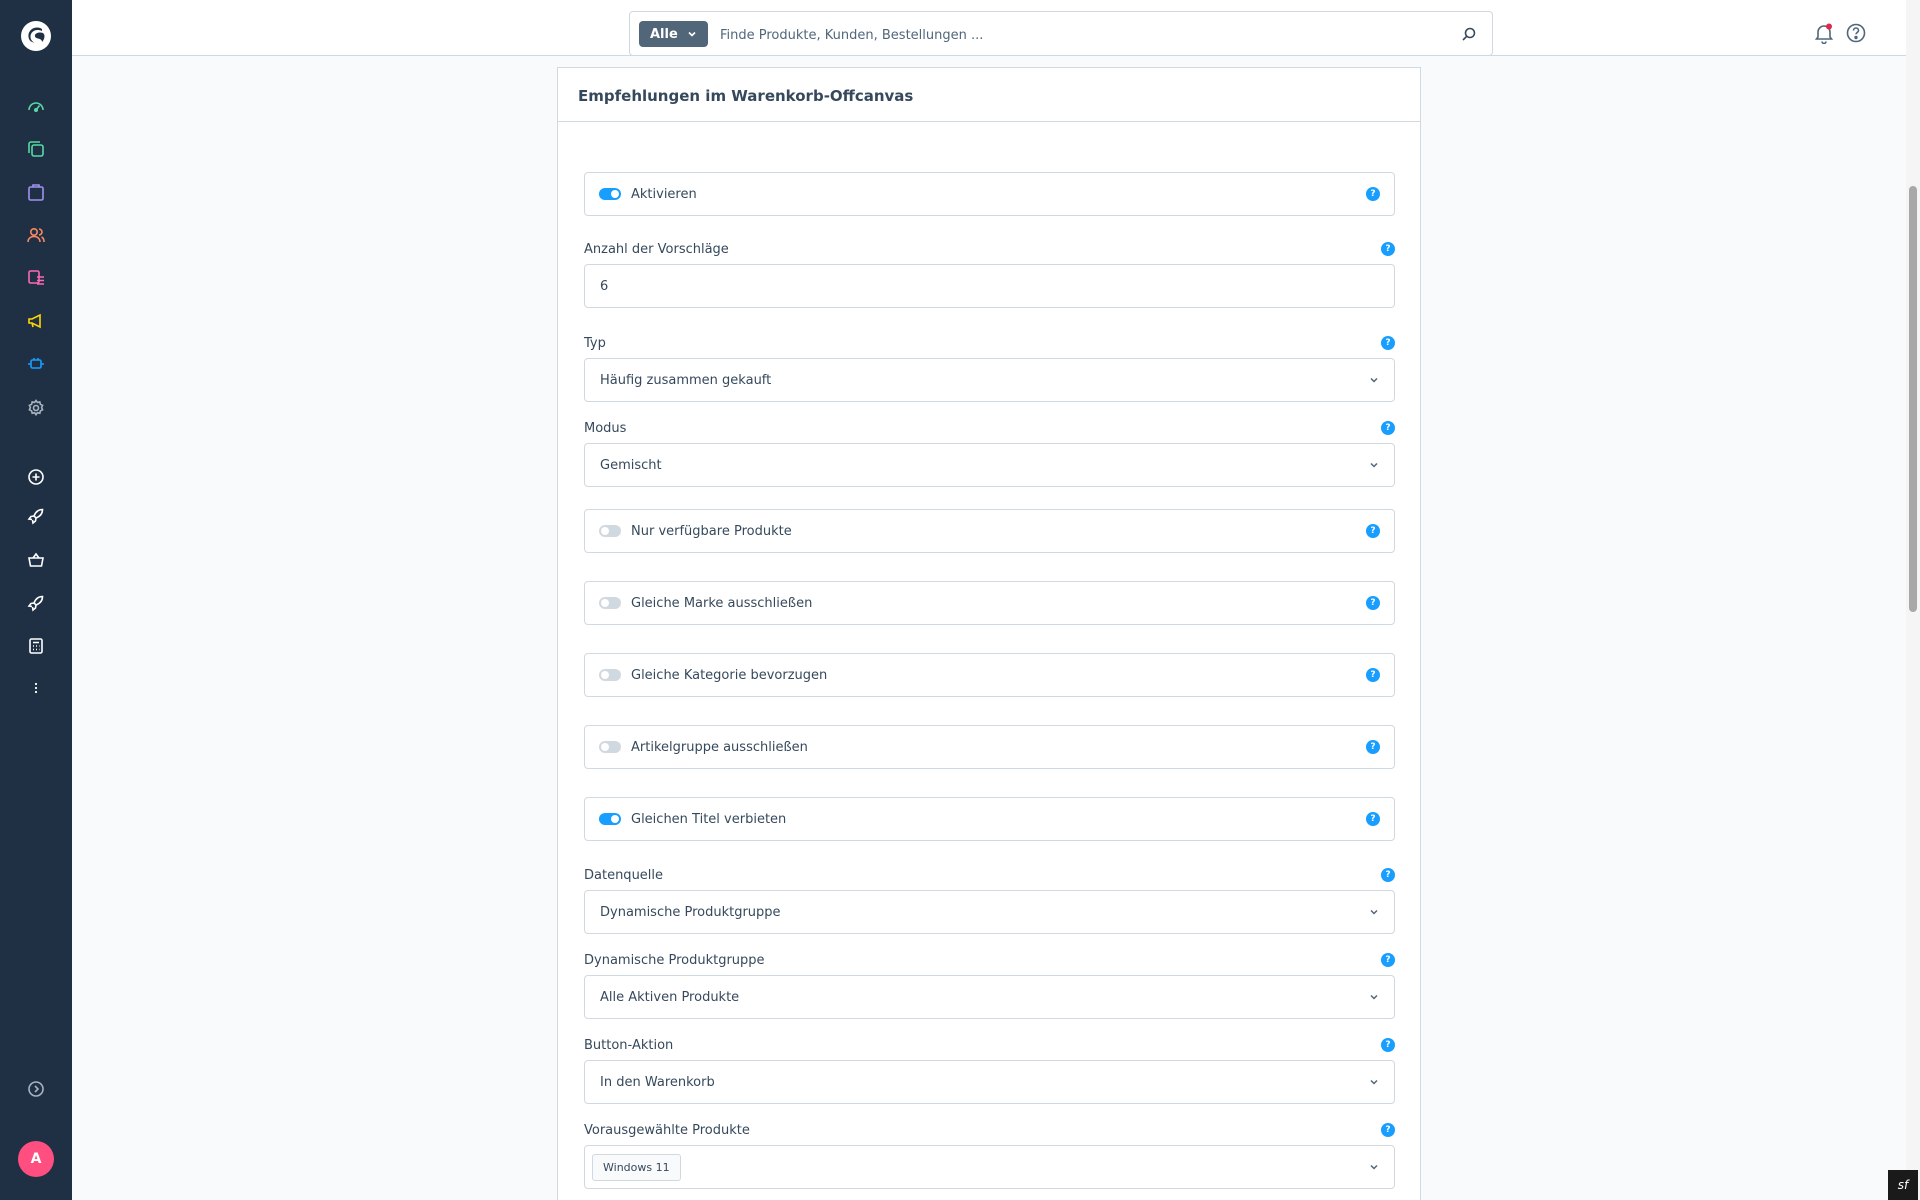  Describe the element at coordinates (36, 477) in the screenshot. I see `add-icon` at that location.